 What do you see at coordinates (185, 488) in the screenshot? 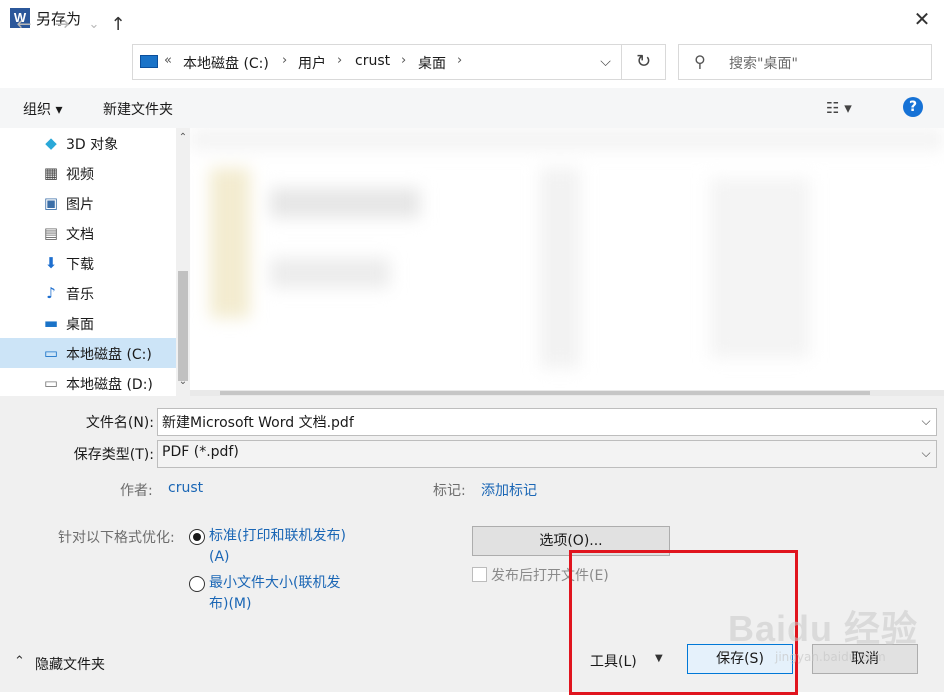
I see `author-value: crust` at bounding box center [185, 488].